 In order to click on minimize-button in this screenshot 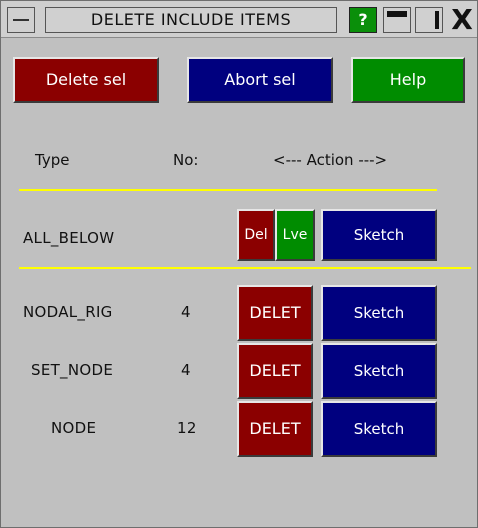, I will do `click(397, 20)`.